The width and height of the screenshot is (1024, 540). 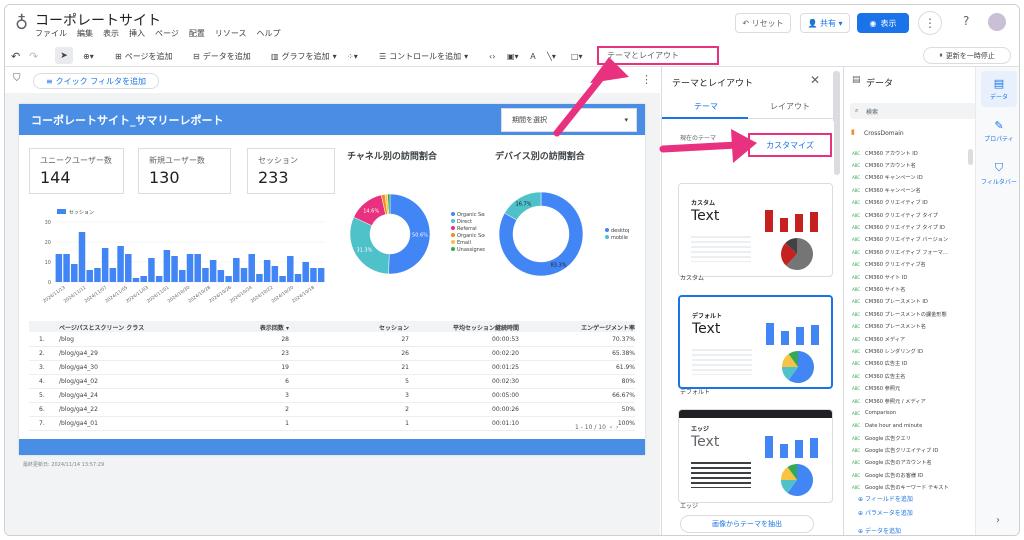 What do you see at coordinates (911, 339) in the screenshot?
I see `field-item: ABC CM360 メディア` at bounding box center [911, 339].